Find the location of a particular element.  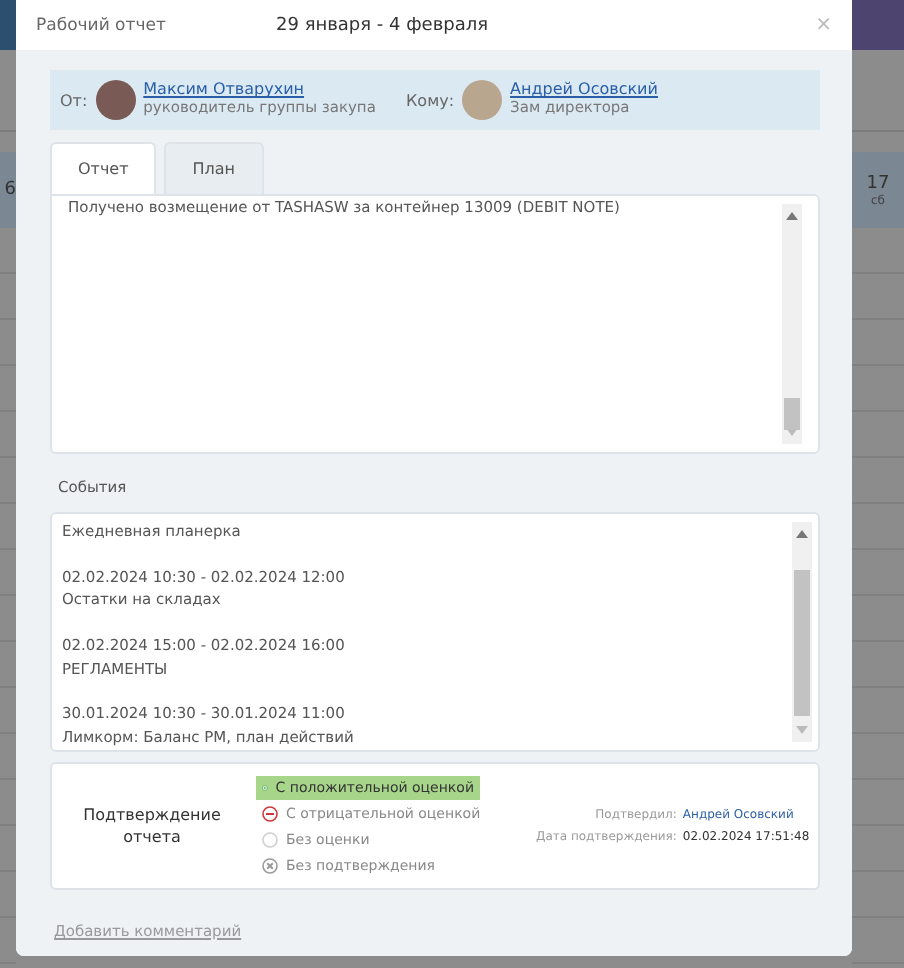

down-arrow-icon is located at coordinates (802, 730).